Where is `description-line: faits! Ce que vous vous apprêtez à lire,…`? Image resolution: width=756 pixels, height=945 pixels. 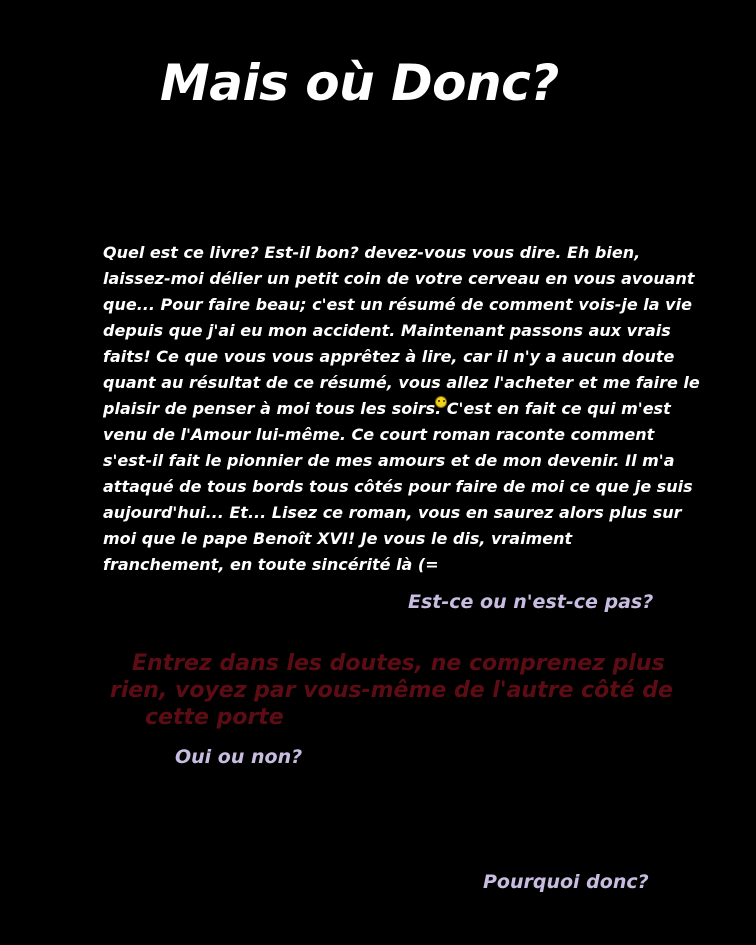 description-line: faits! Ce que vous vous apprêtez à lire,… is located at coordinates (389, 356).